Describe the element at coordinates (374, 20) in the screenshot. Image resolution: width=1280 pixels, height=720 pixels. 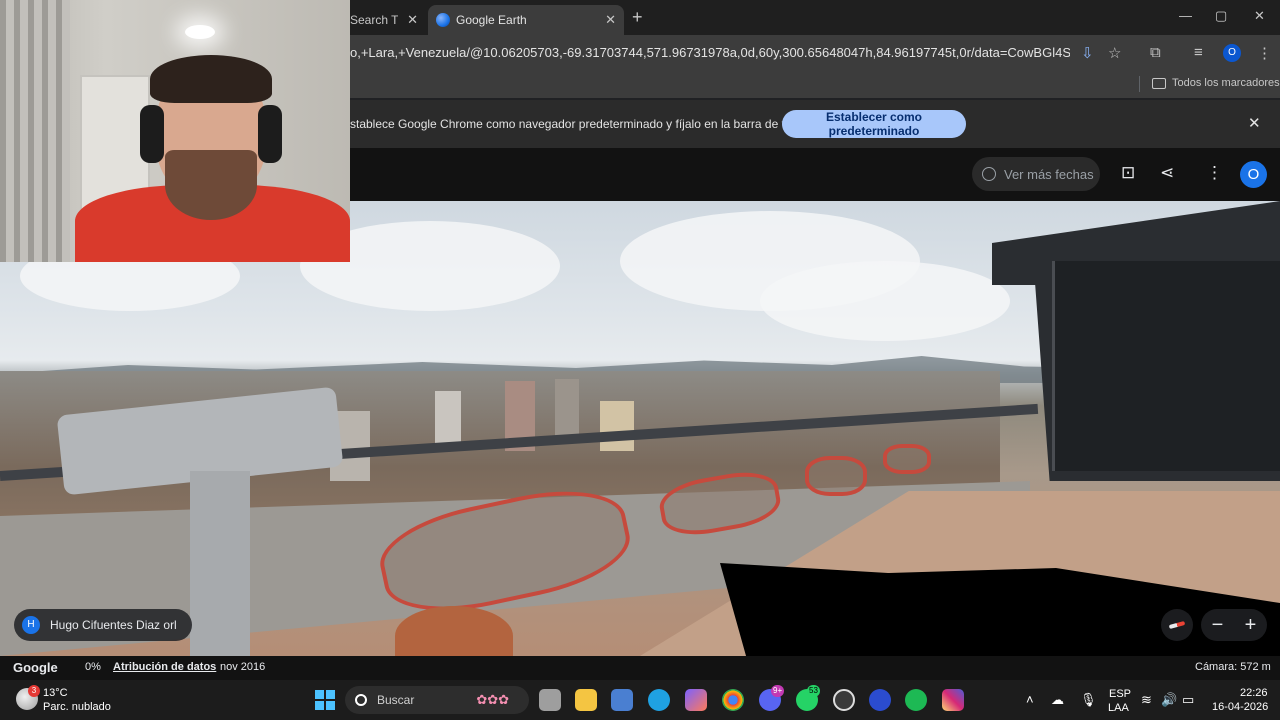
I see `tab-title: Search Tu` at that location.